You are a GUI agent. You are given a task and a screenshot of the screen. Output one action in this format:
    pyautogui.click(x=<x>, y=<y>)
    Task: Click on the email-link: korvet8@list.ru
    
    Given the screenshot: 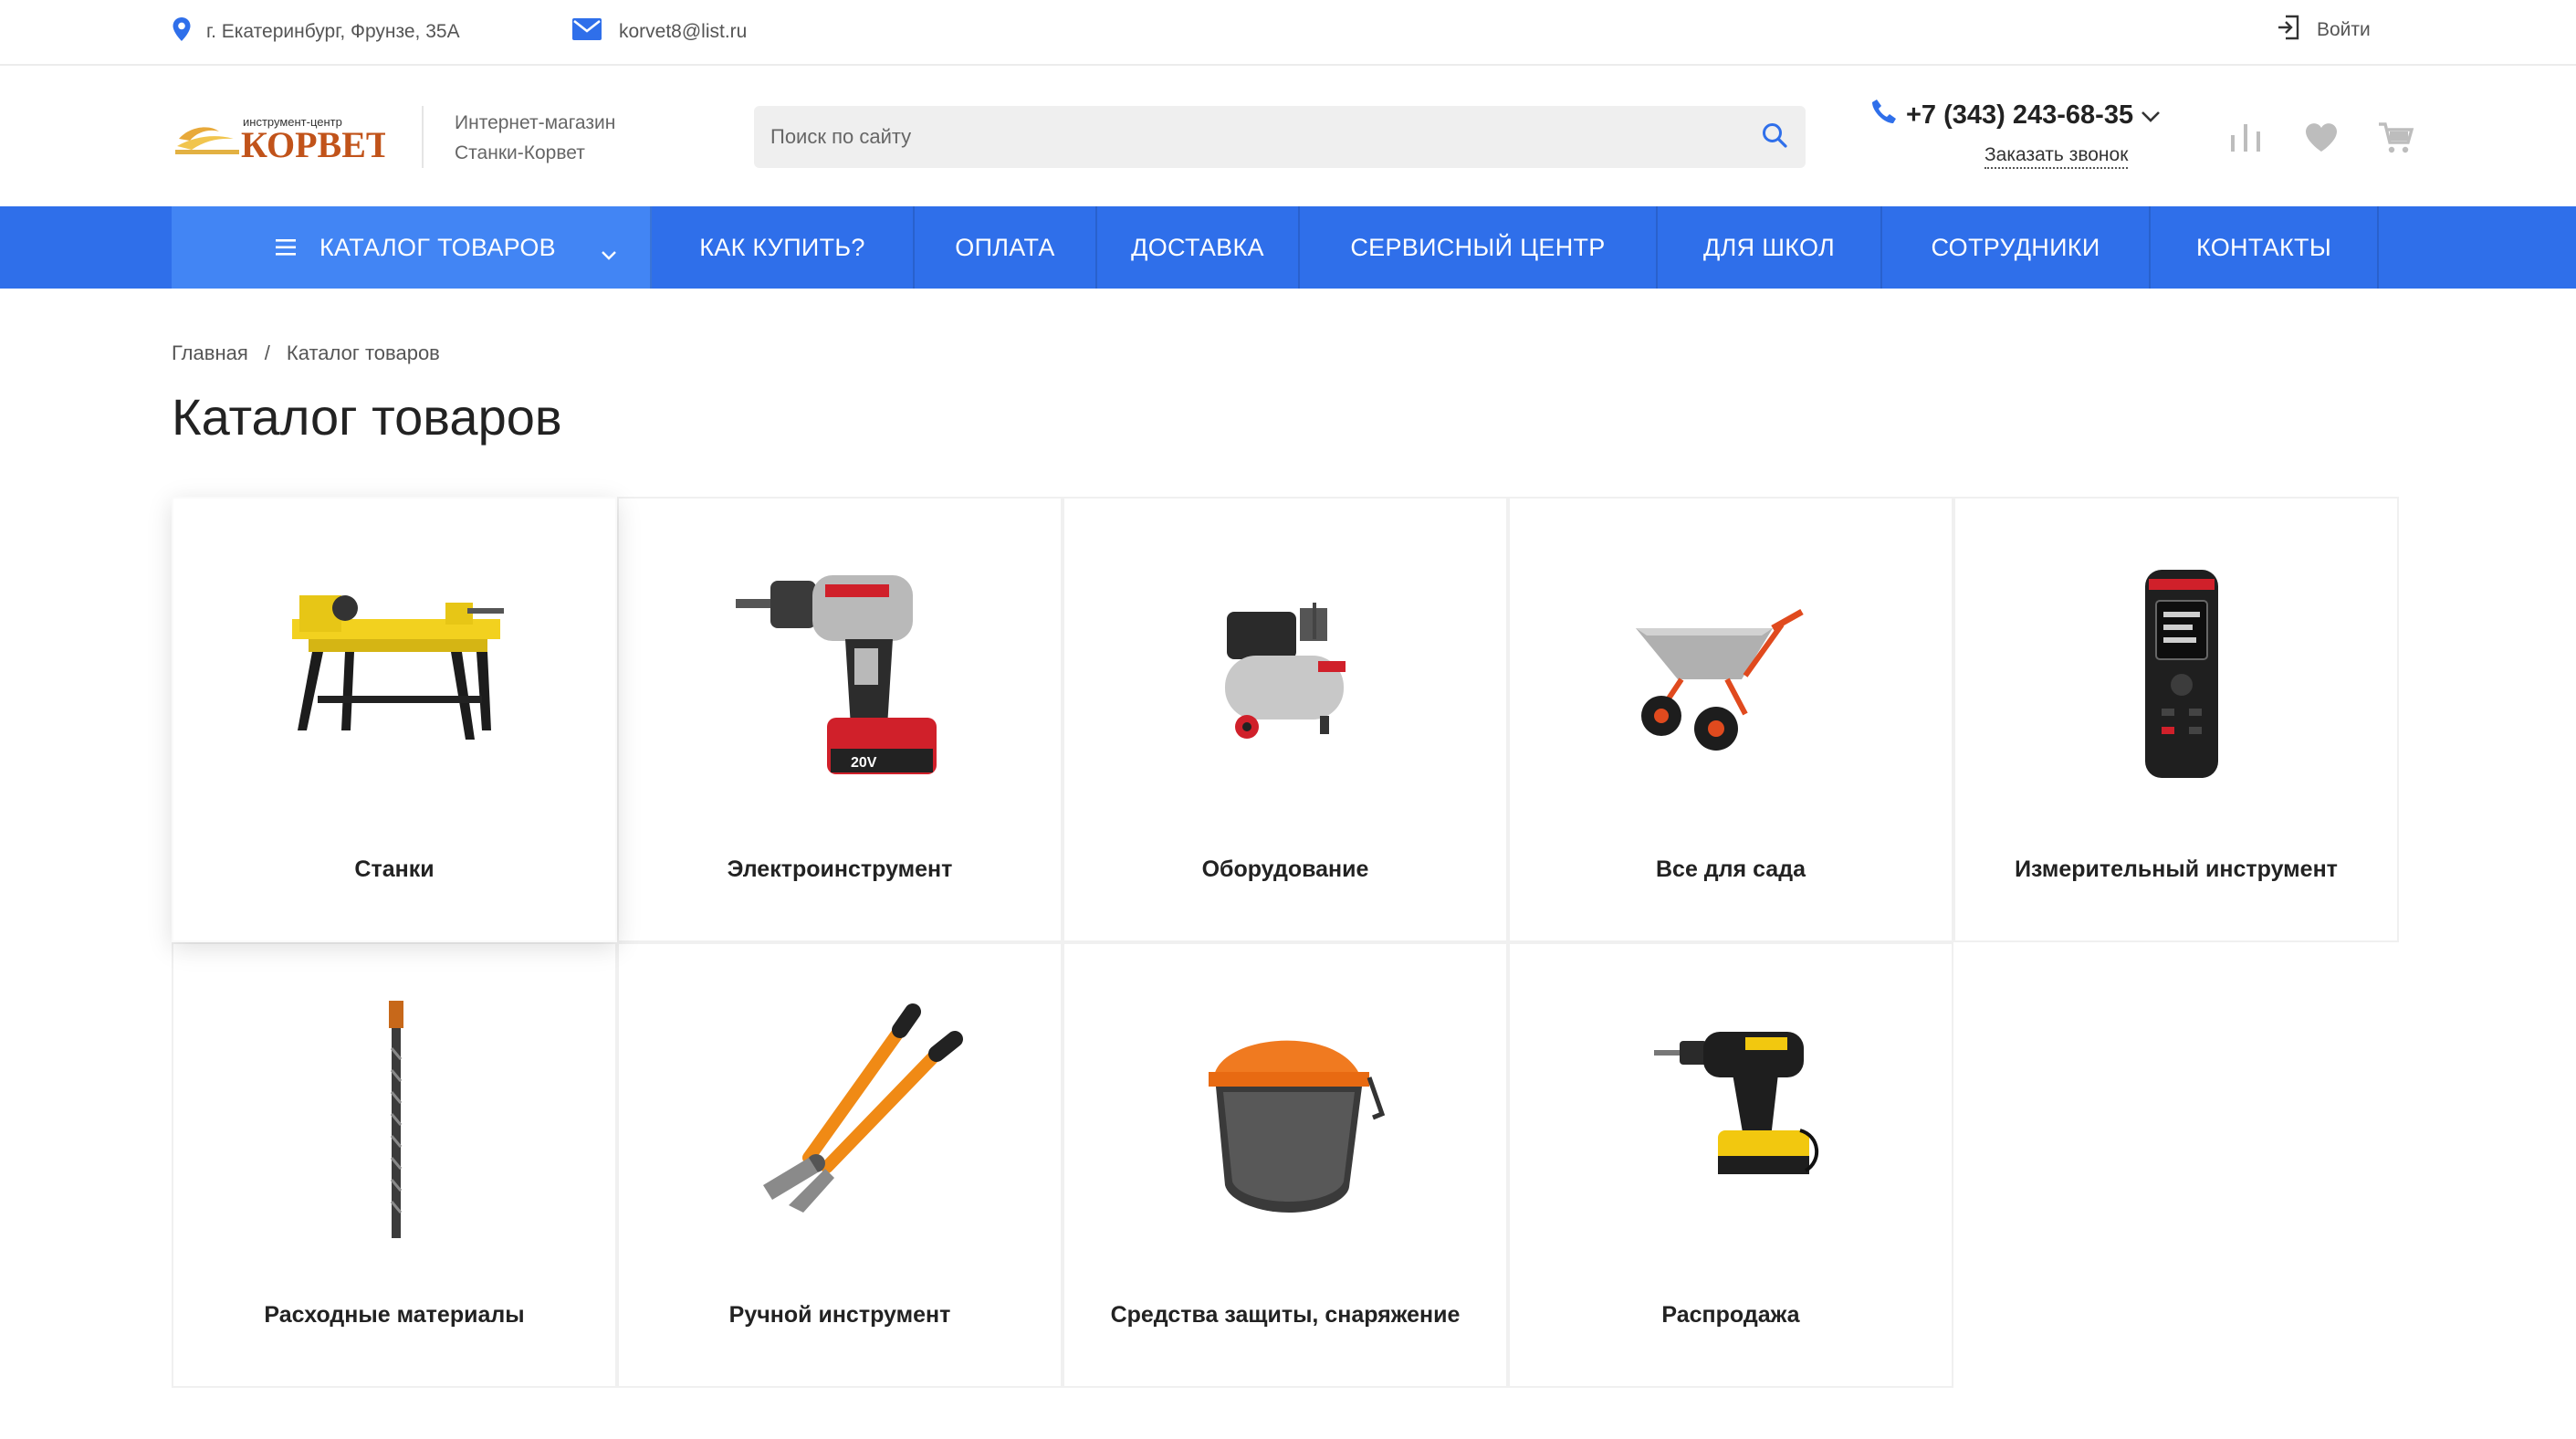 What is the action you would take?
    pyautogui.click(x=659, y=31)
    